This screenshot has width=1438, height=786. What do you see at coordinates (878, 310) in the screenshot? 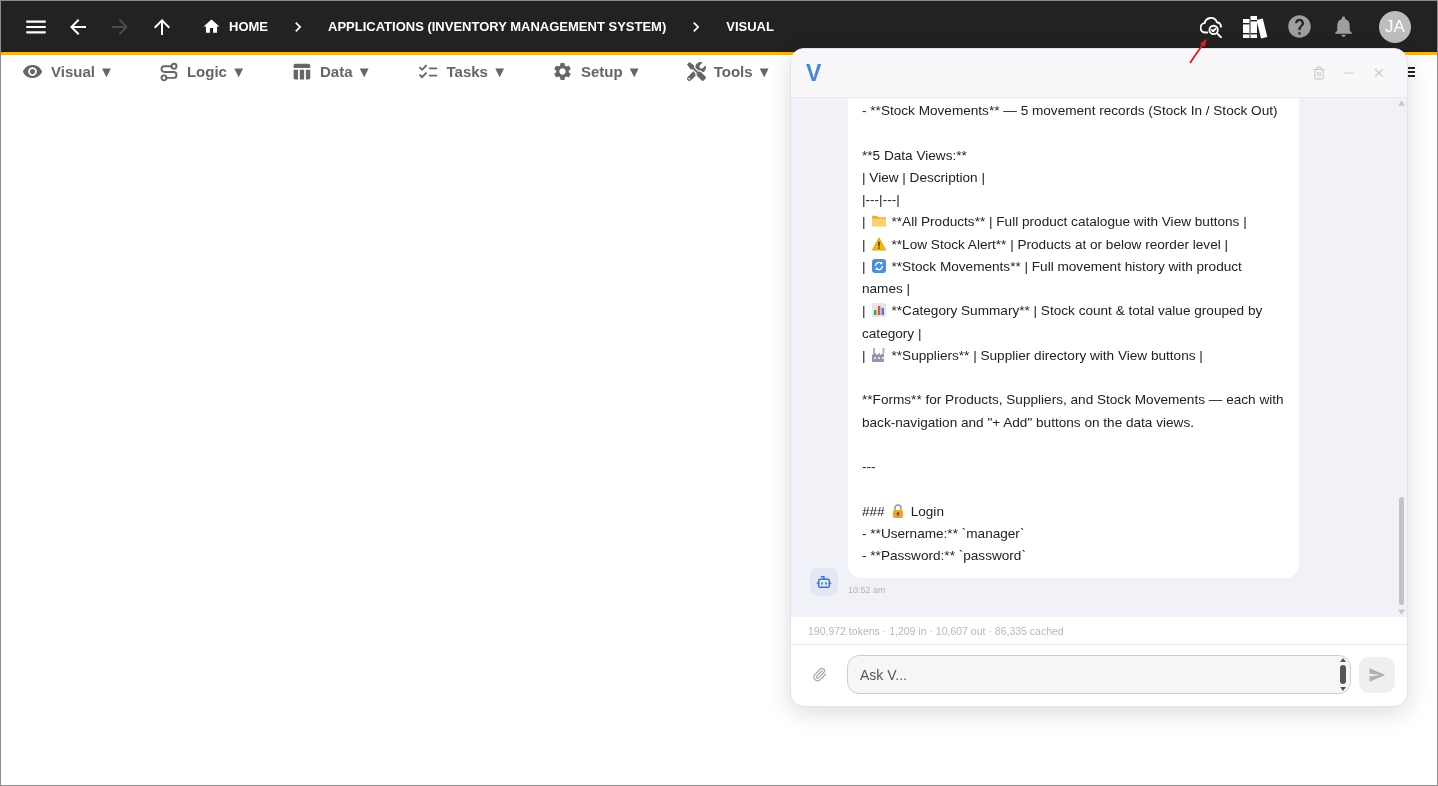
I see `bar-chart-icon` at bounding box center [878, 310].